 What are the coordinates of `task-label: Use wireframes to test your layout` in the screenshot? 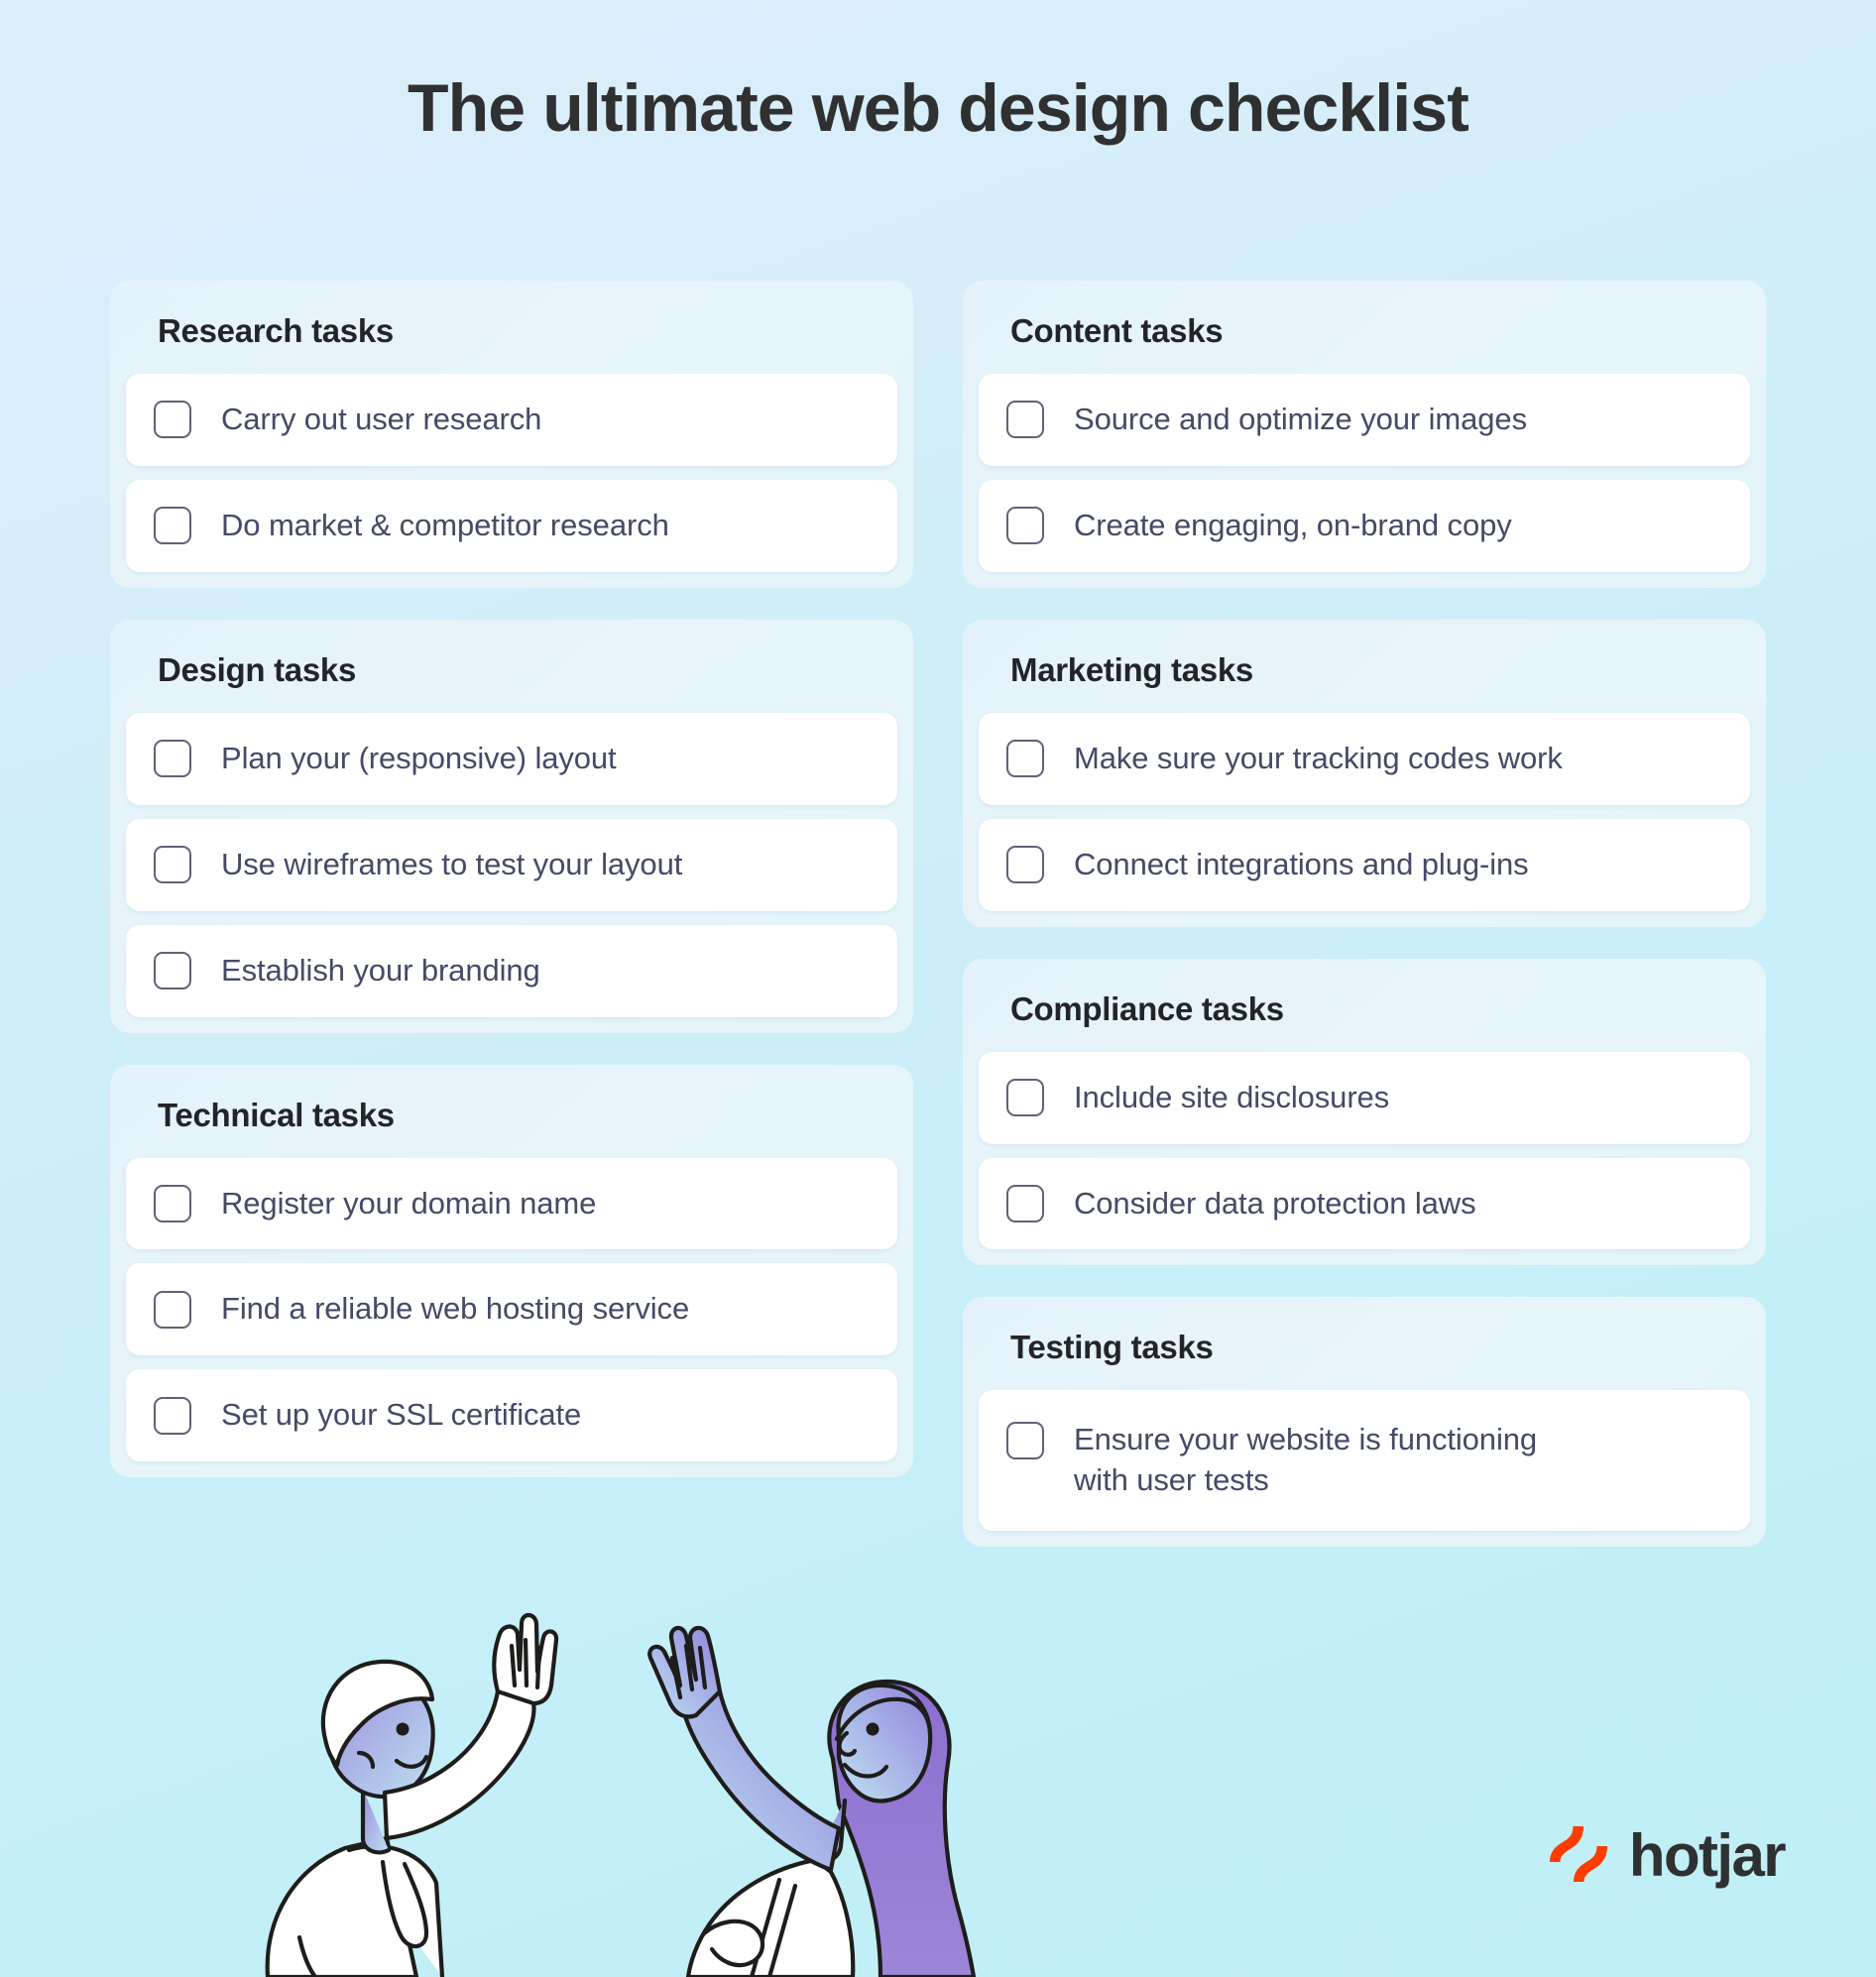 It's located at (452, 863).